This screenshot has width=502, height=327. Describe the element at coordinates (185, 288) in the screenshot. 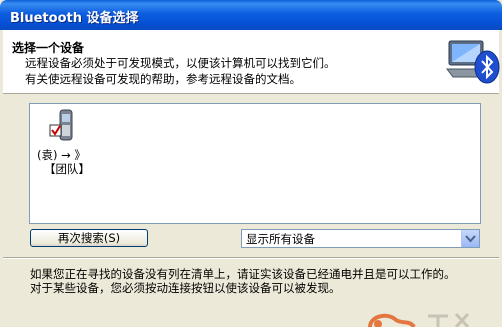

I see `footer-hint-line2: 对于某些设备，您必须按动连接按钮以使该设备可以被发现。` at that location.